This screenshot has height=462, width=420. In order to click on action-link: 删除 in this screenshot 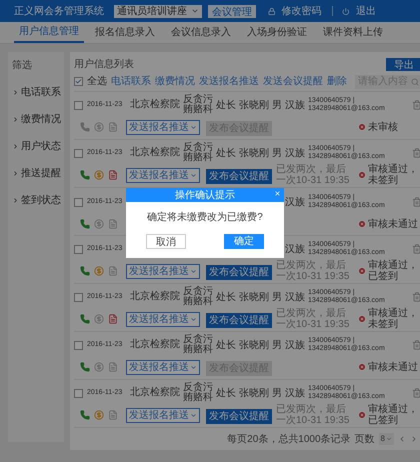, I will do `click(337, 81)`.